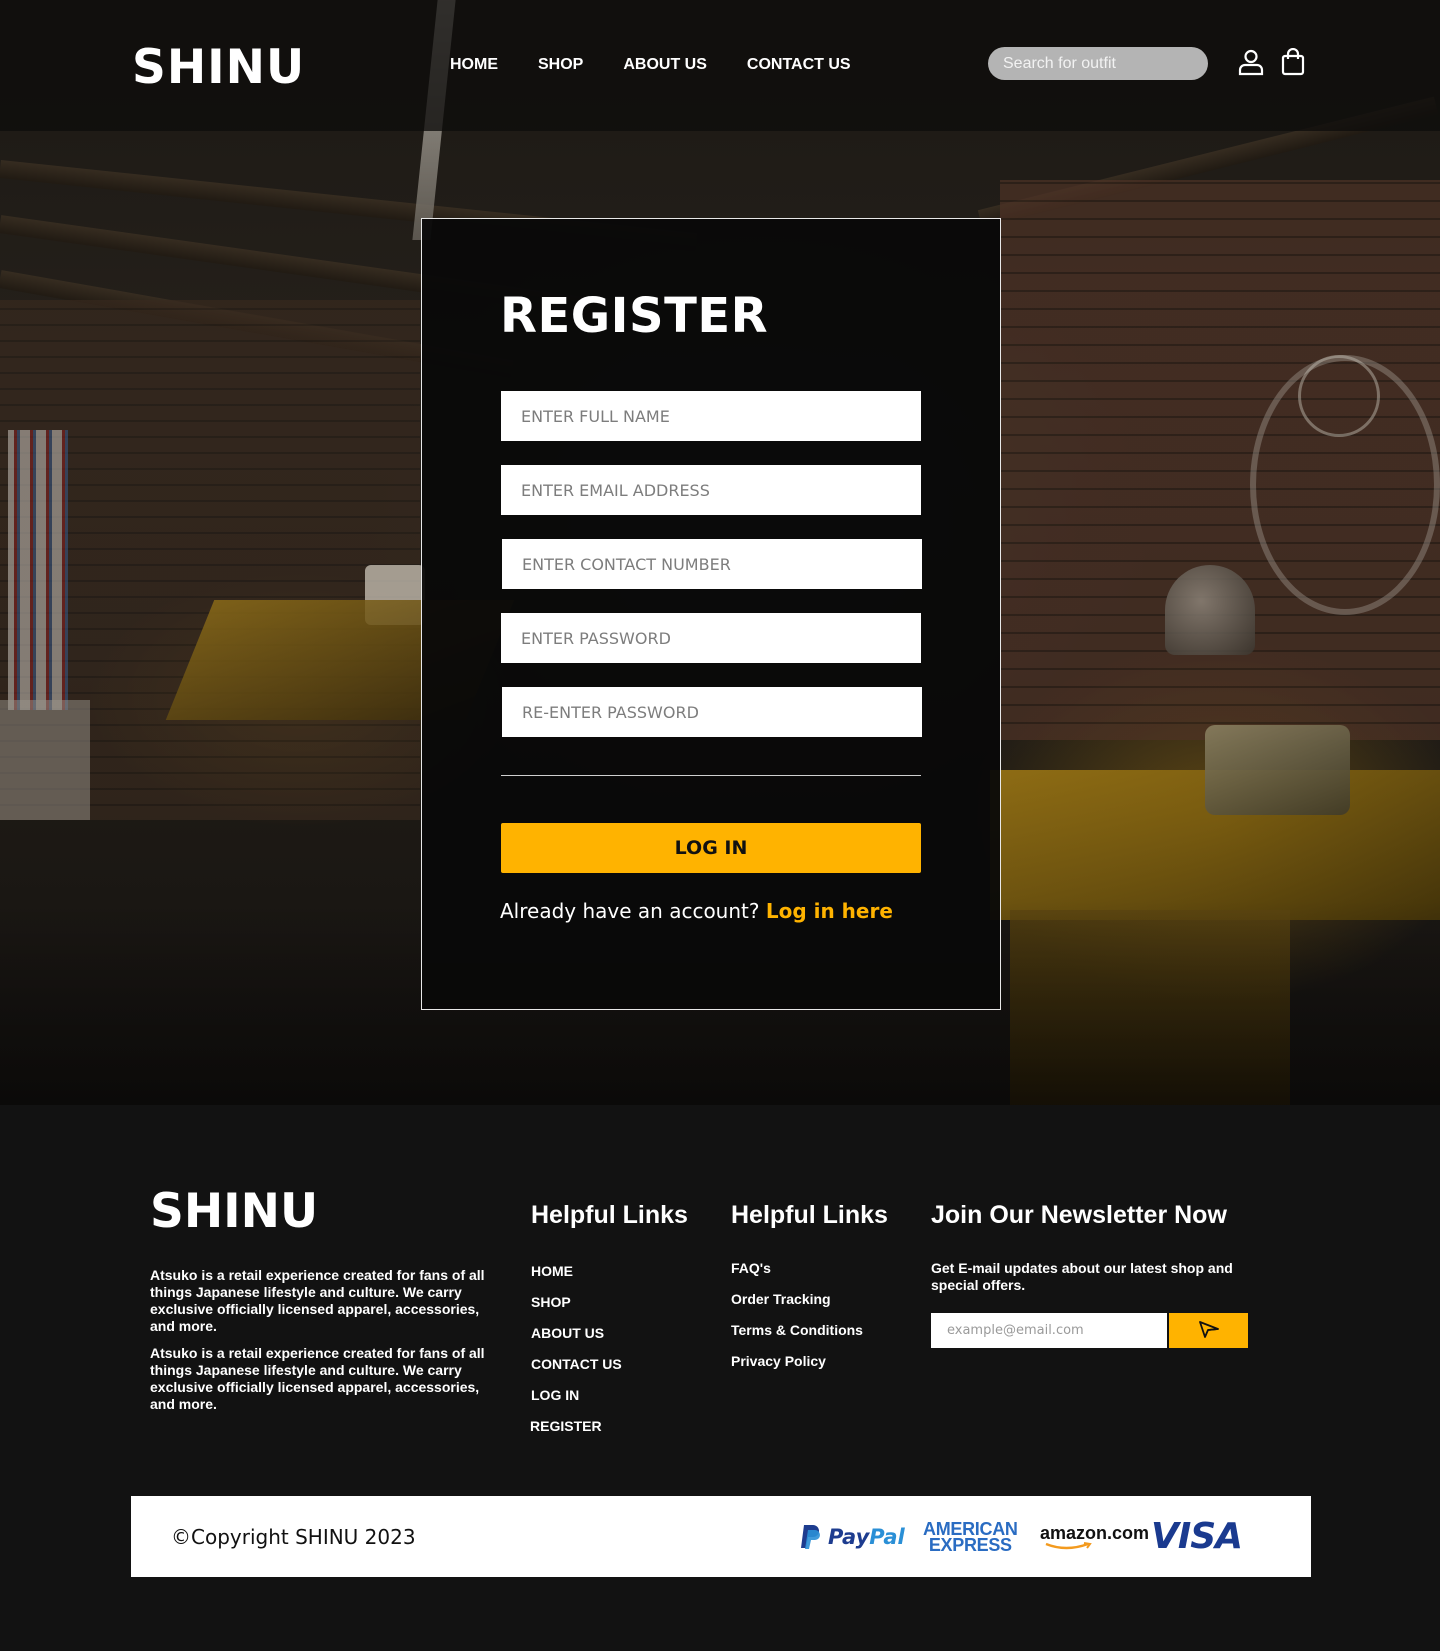 This screenshot has height=1651, width=1440. What do you see at coordinates (560, 65) in the screenshot?
I see `nav-shop: SHOP` at bounding box center [560, 65].